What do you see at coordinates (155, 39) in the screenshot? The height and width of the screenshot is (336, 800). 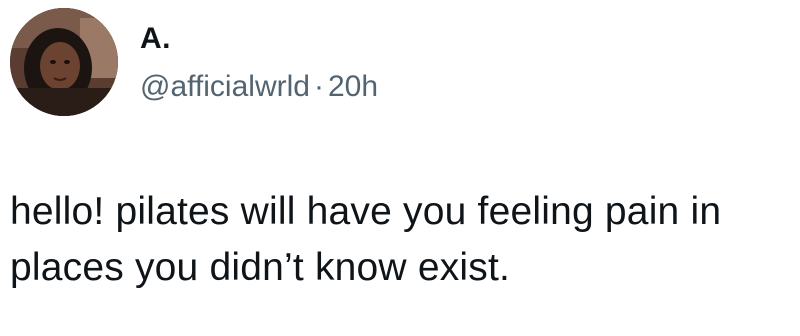 I see `display-name: A.` at bounding box center [155, 39].